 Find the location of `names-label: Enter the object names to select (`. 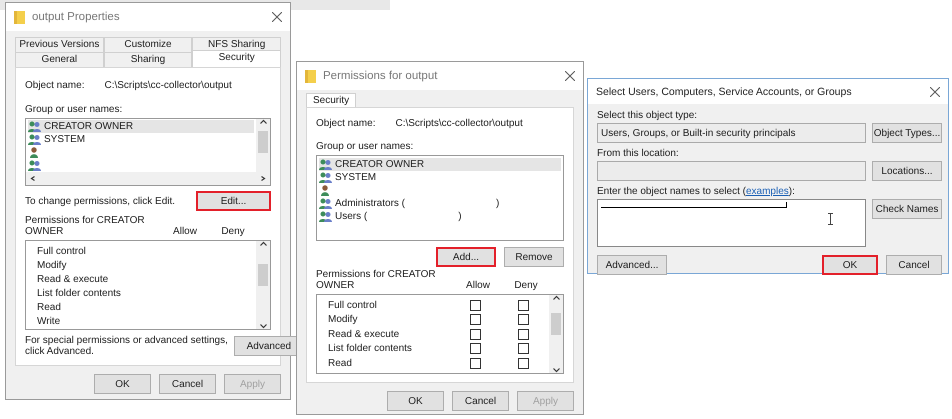

names-label: Enter the object names to select ( is located at coordinates (671, 191).